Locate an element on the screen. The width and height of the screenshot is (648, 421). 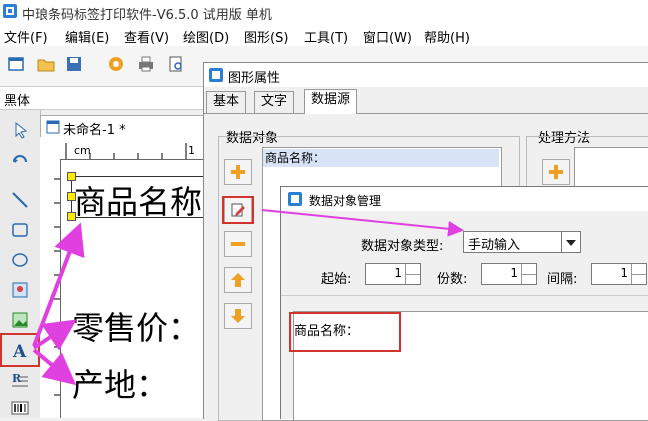
remove-data-object-button is located at coordinates (238, 244).